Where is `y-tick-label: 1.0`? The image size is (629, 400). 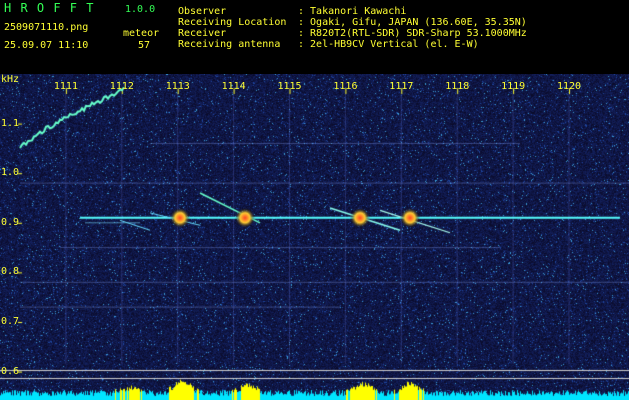
y-tick-label: 1.0 is located at coordinates (10, 173).